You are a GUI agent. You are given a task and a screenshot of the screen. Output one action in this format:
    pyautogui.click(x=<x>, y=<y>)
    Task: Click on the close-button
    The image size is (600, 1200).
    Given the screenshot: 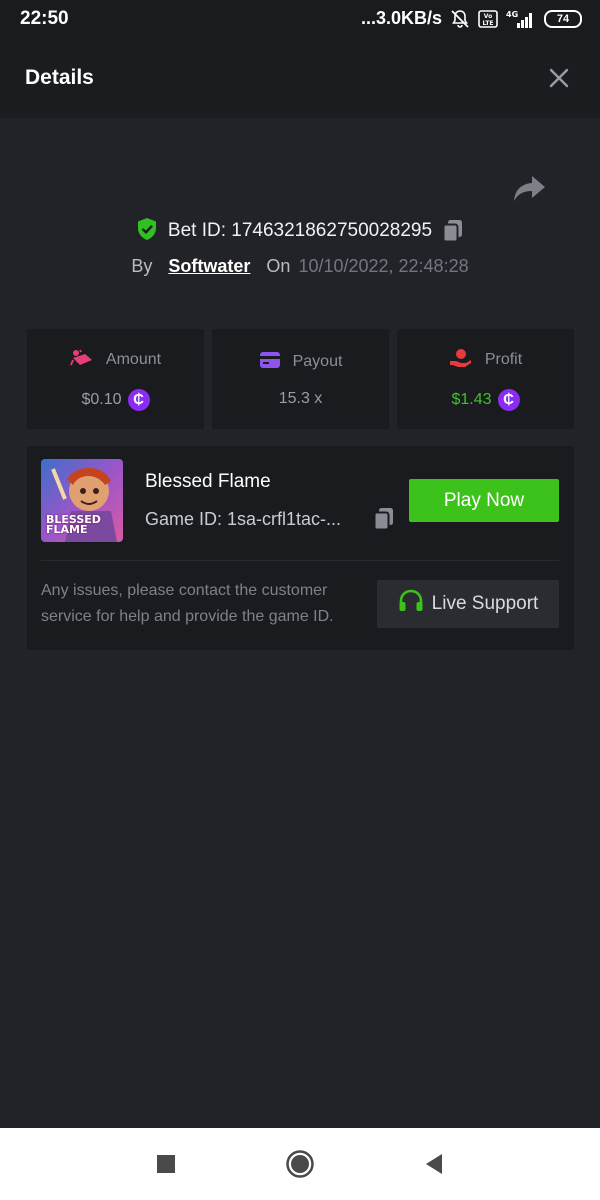 What is the action you would take?
    pyautogui.click(x=559, y=78)
    